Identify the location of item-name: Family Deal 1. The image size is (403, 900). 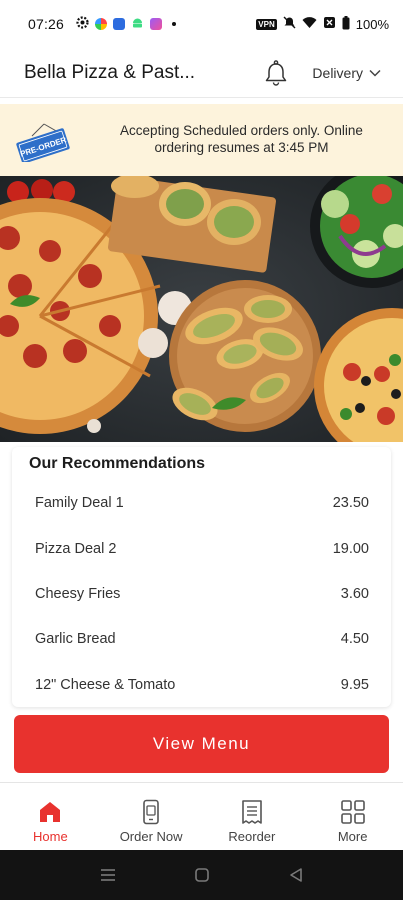
(79, 503).